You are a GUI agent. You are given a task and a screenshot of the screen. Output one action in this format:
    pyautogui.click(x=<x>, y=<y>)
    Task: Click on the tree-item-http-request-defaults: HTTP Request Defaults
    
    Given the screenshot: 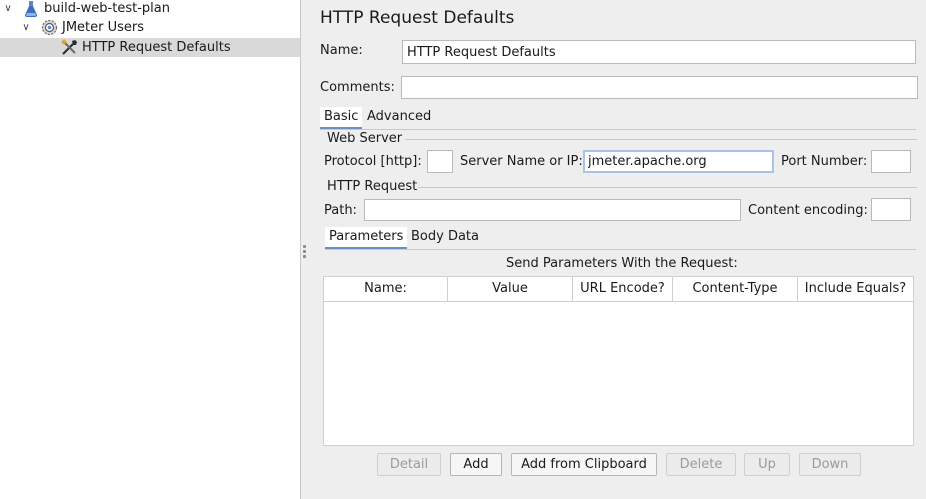 What is the action you would take?
    pyautogui.click(x=150, y=47)
    